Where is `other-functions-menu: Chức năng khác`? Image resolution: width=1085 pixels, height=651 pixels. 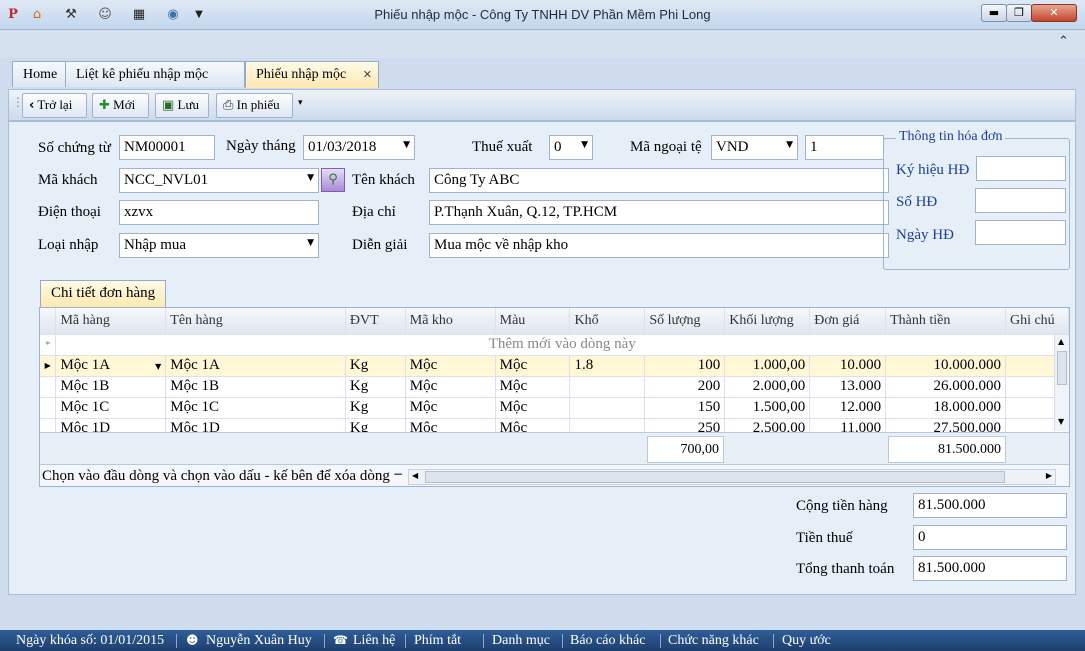
other-functions-menu: Chức năng khác is located at coordinates (713, 641).